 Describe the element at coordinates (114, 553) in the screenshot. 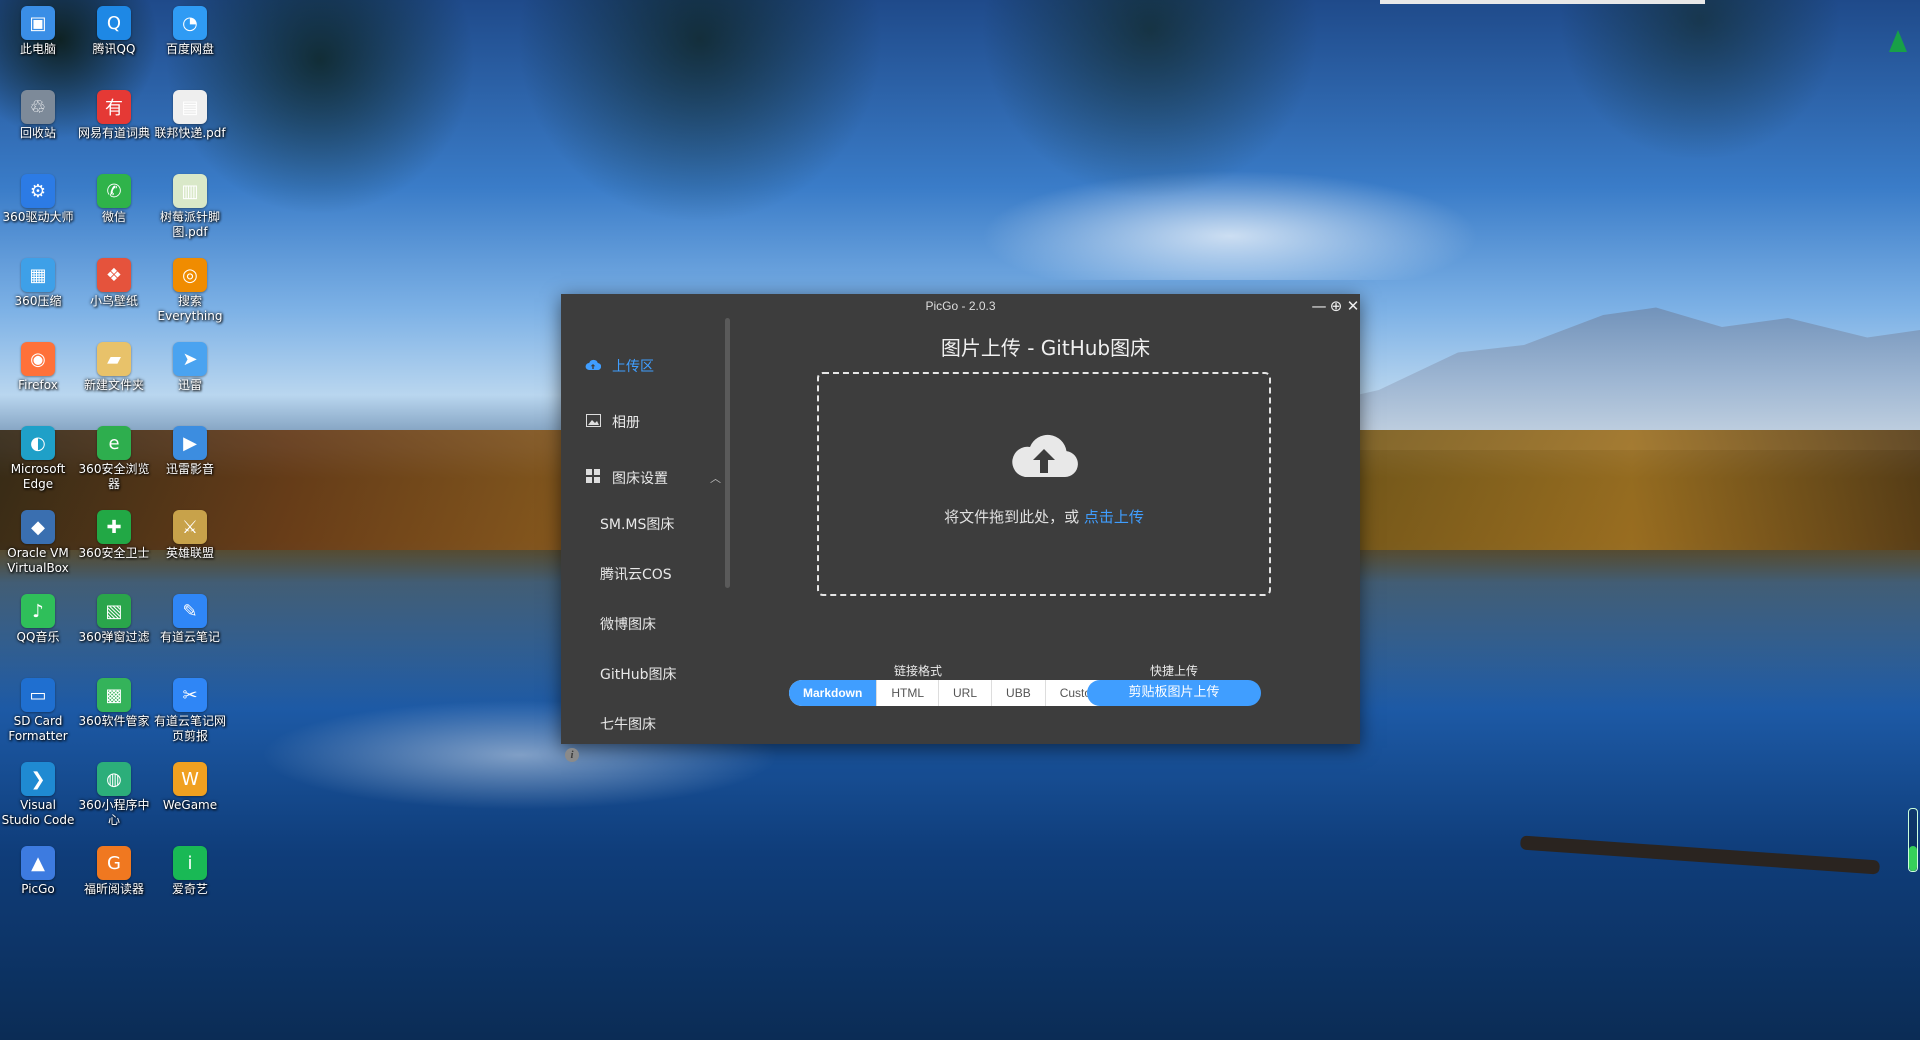

I see `desktop-icon-label: 360安全卫士` at that location.